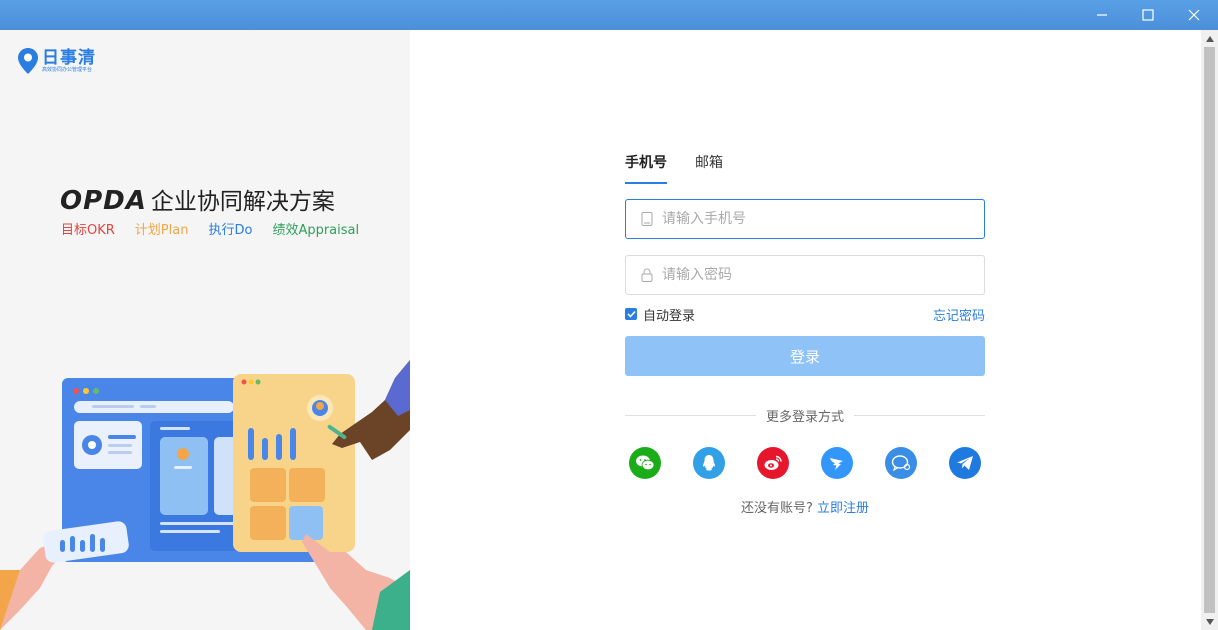 This screenshot has width=1218, height=630. I want to click on social-login-list, so click(805, 463).